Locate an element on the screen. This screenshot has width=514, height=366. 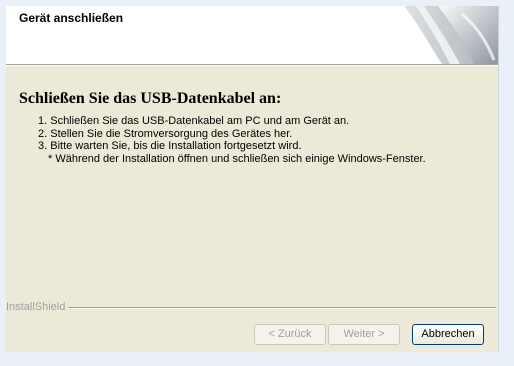
cancel-button: Abbrechen is located at coordinates (448, 334).